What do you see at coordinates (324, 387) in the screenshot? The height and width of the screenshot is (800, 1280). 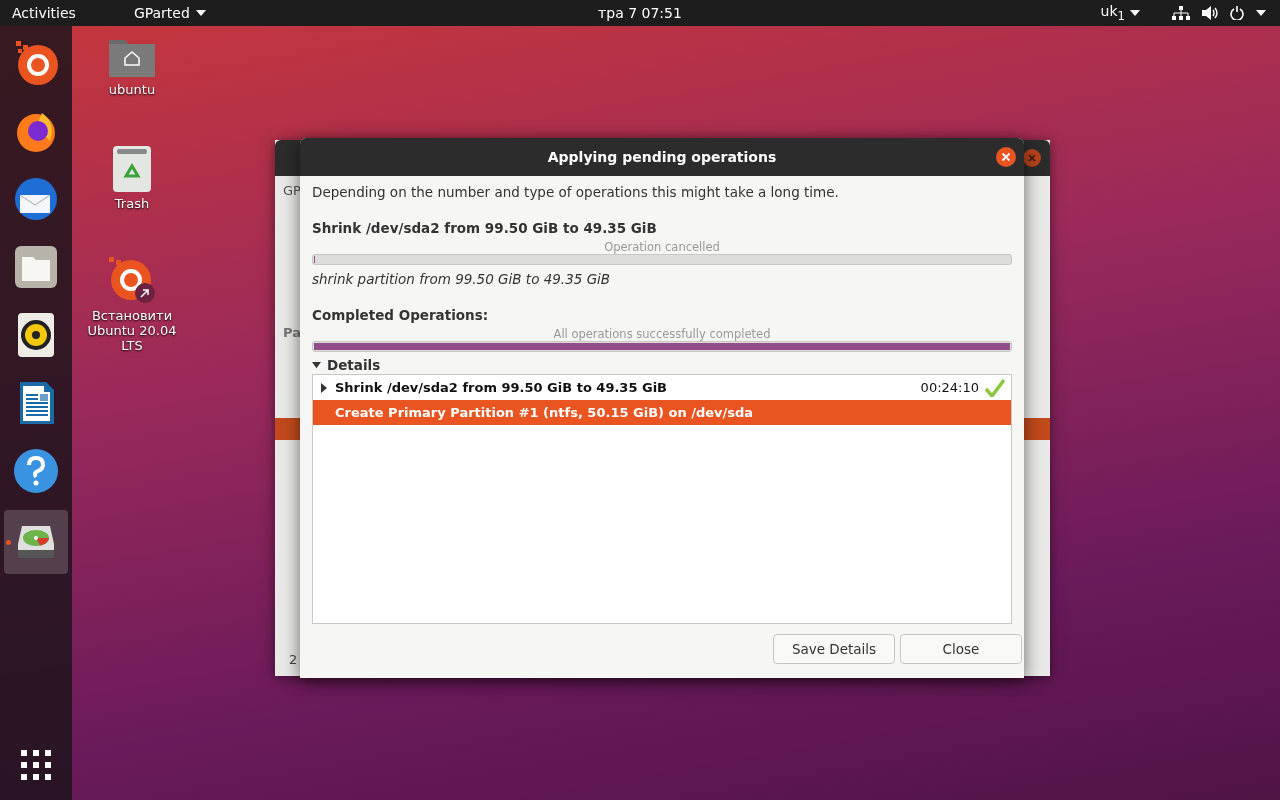 I see `expander-icon` at bounding box center [324, 387].